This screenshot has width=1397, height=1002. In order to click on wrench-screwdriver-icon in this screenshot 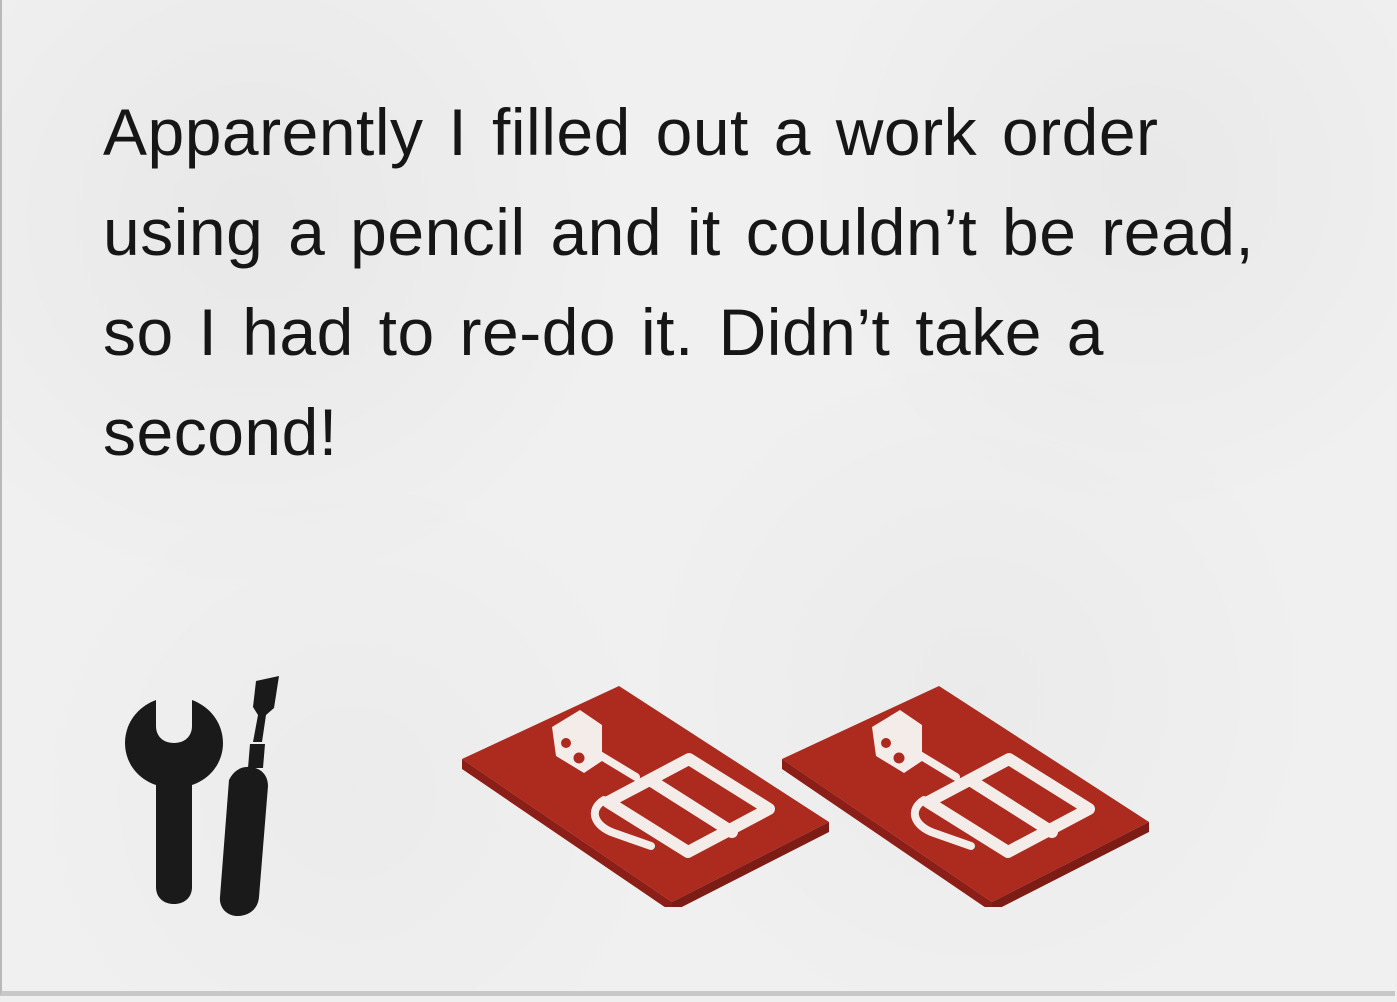, I will do `click(202, 796)`.